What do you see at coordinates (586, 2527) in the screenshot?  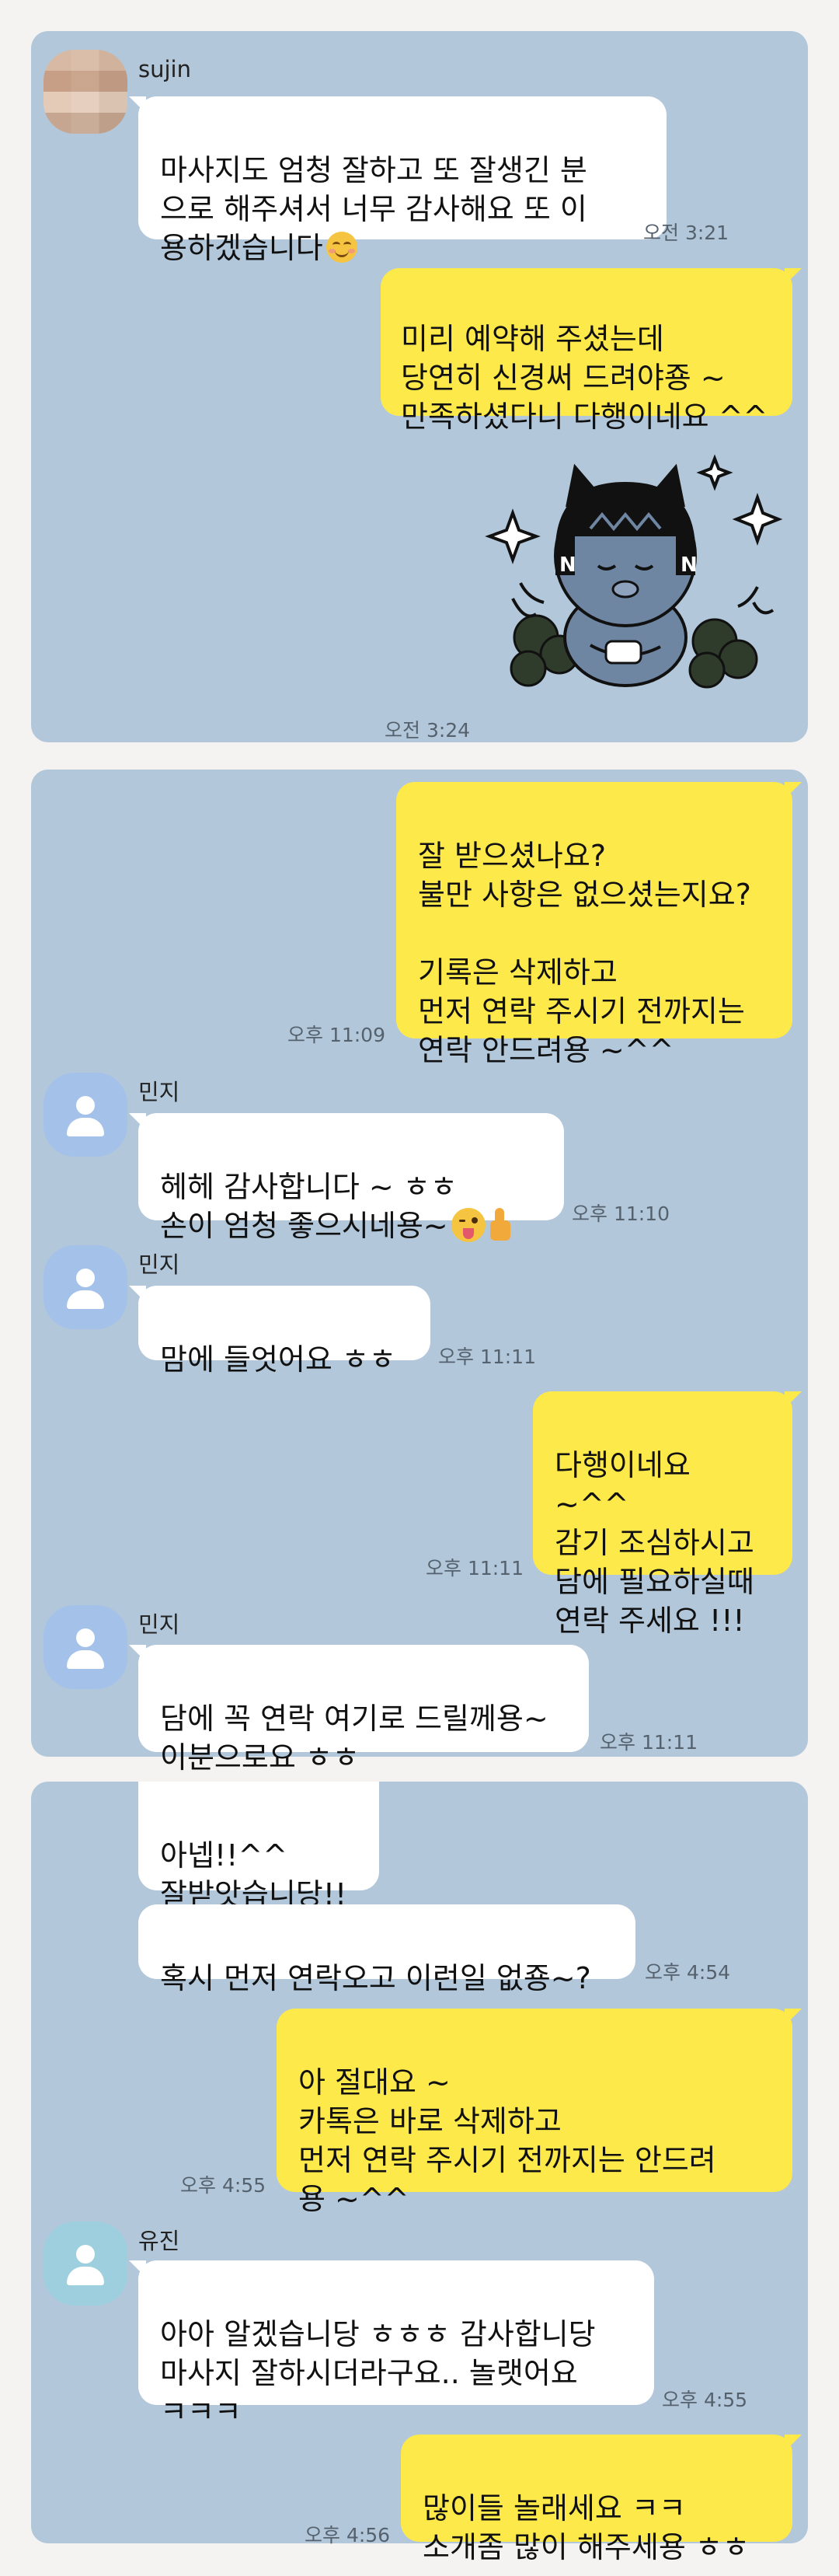 I see `message-text: 많이들 놀래세요 ㅋㅋ 소개좀 많이 해주세용 ㅎㅎ` at bounding box center [586, 2527].